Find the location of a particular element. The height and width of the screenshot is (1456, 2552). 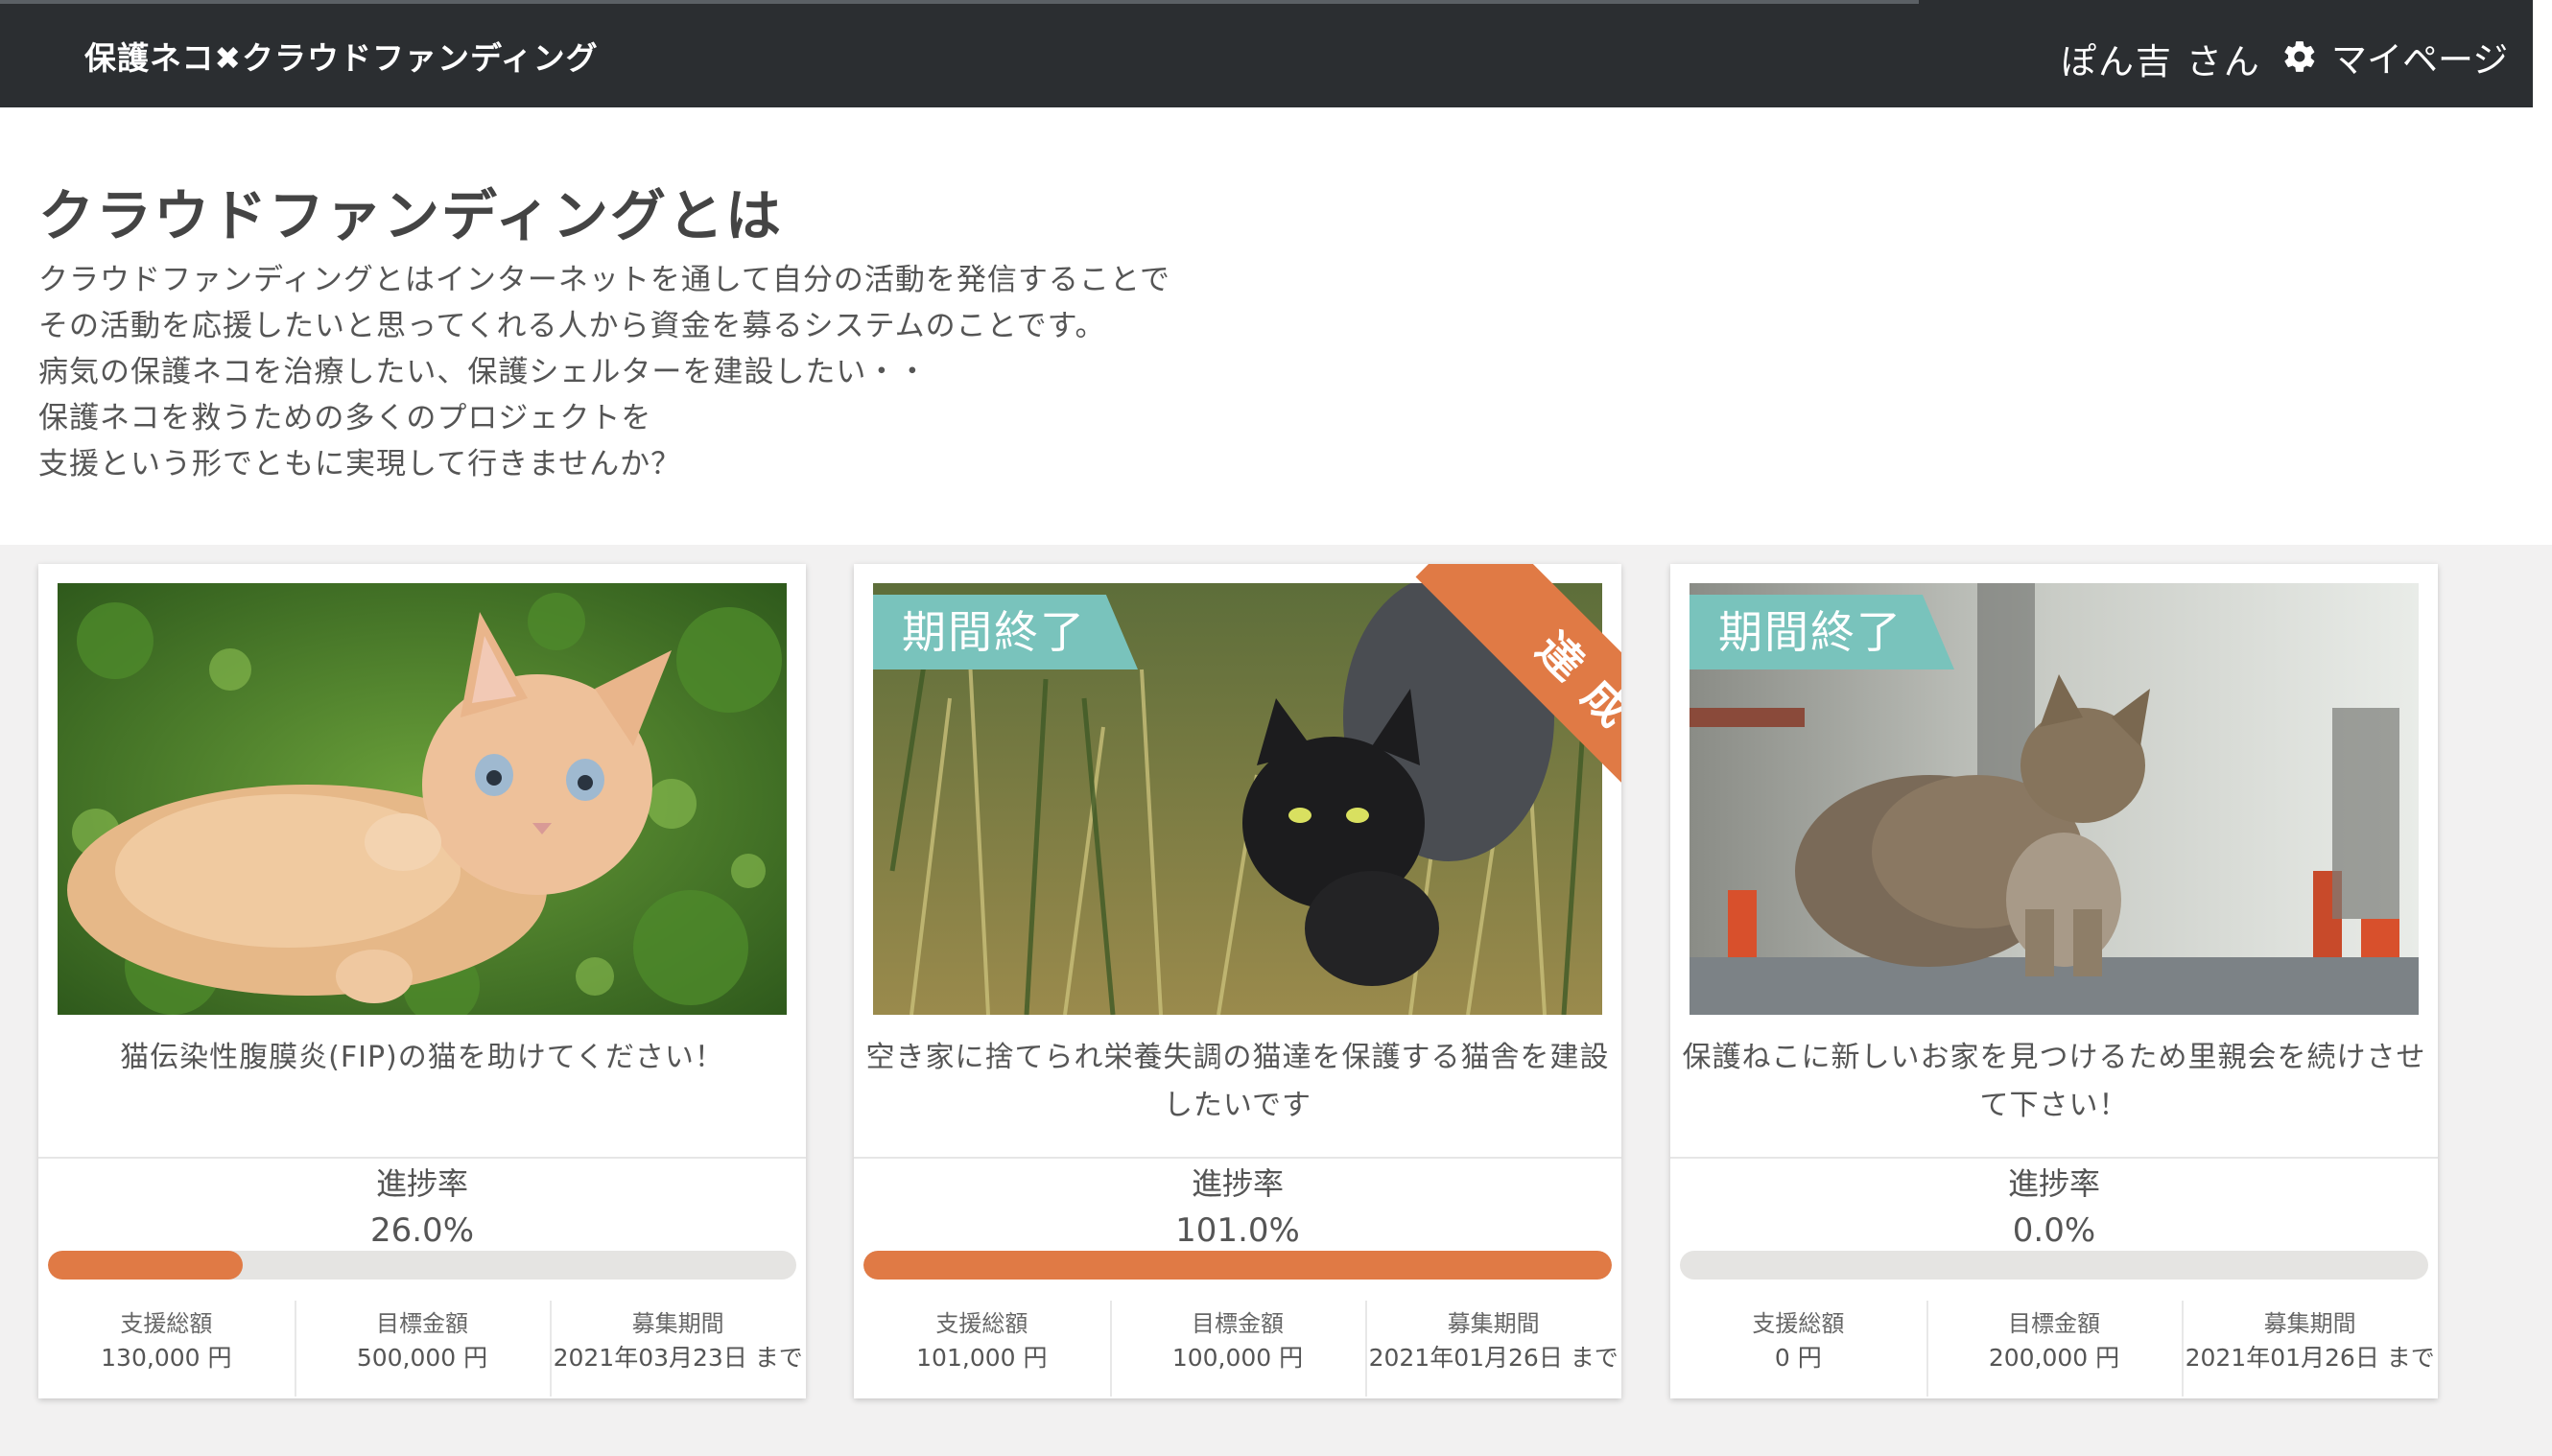

progress-value: 101.0% is located at coordinates (1237, 1231).